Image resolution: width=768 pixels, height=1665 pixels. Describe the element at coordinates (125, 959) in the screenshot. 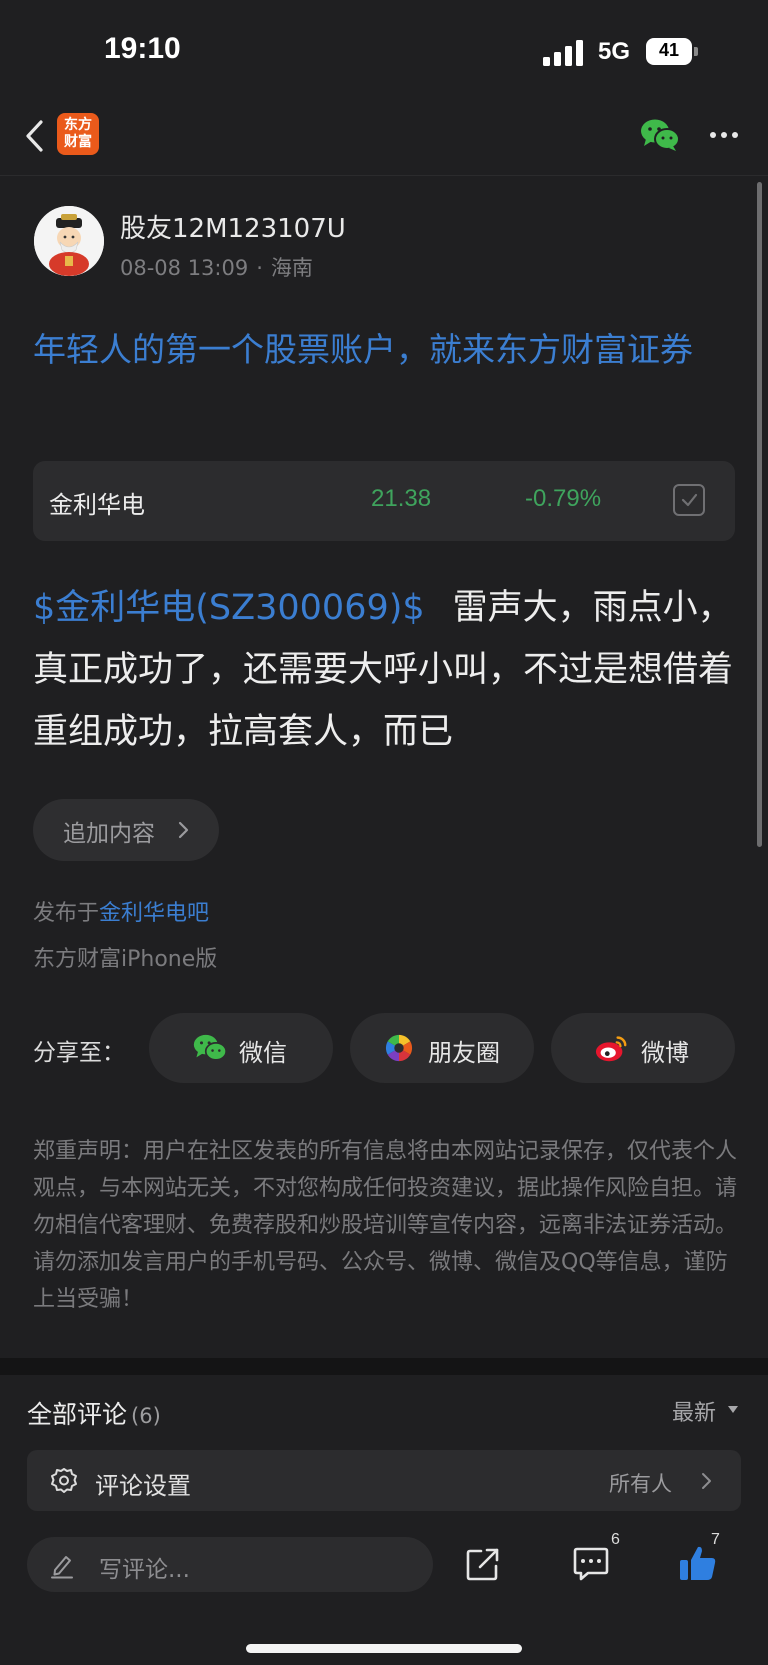

I see `client-source: 东方财富iPhone版` at that location.